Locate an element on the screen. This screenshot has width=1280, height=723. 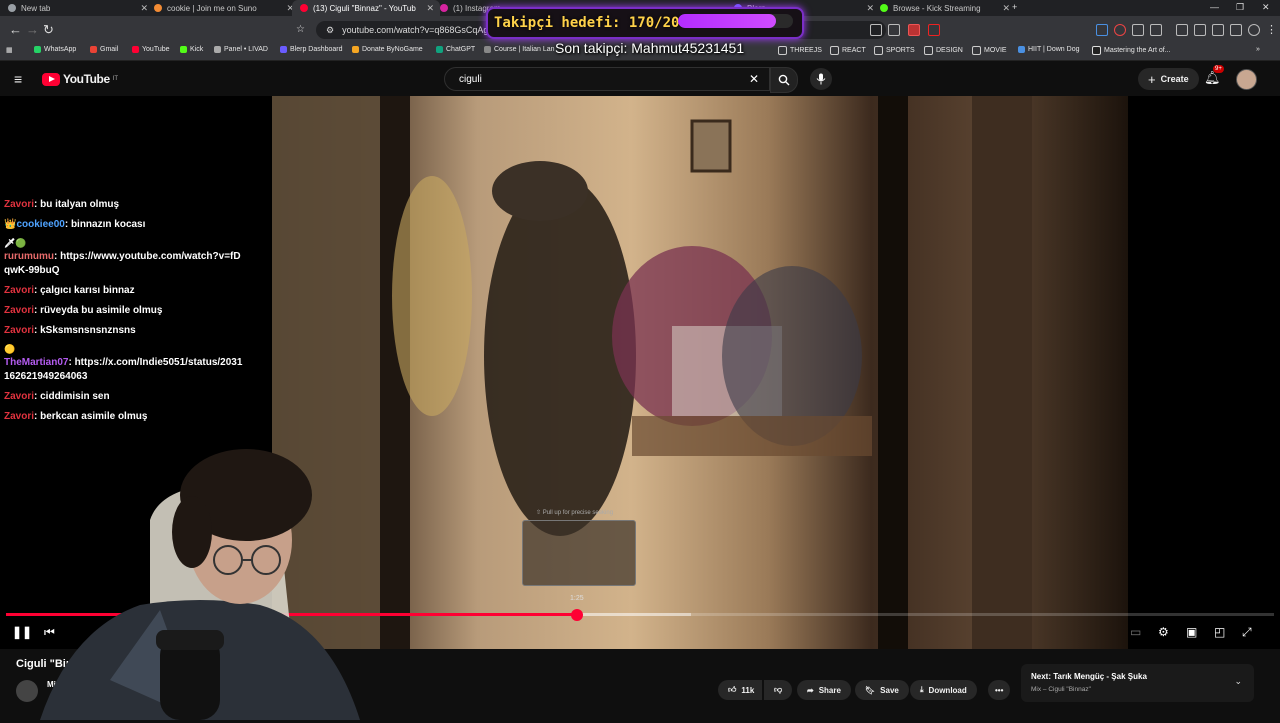
reload-icon: ↻ is located at coordinates (48, 30).